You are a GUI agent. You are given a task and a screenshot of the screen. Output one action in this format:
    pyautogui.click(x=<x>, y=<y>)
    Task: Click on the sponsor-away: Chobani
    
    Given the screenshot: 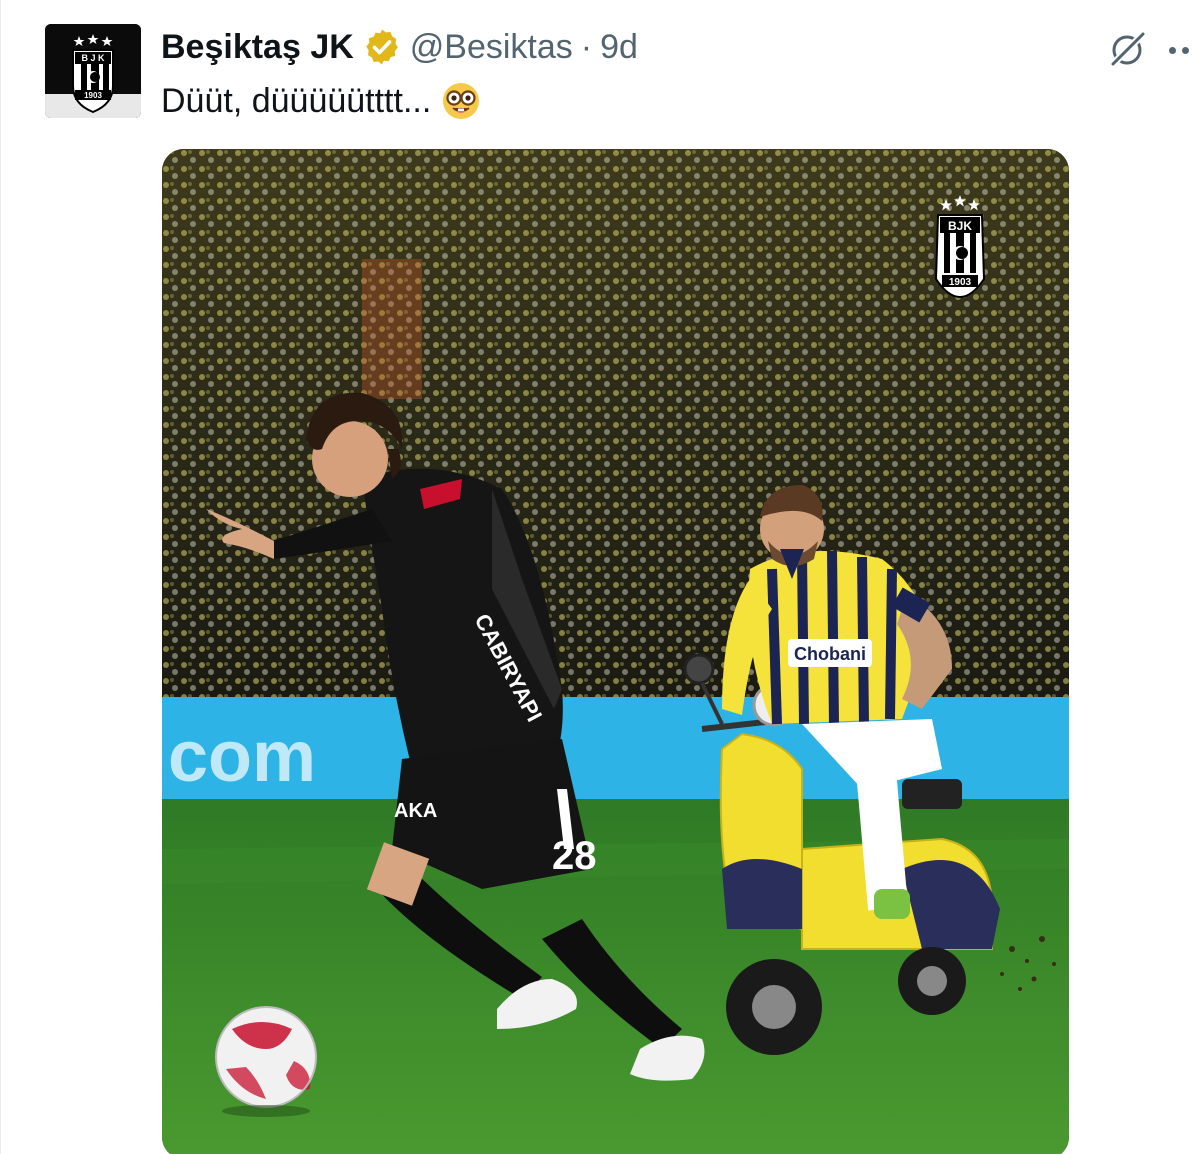 What is the action you would take?
    pyautogui.click(x=830, y=654)
    